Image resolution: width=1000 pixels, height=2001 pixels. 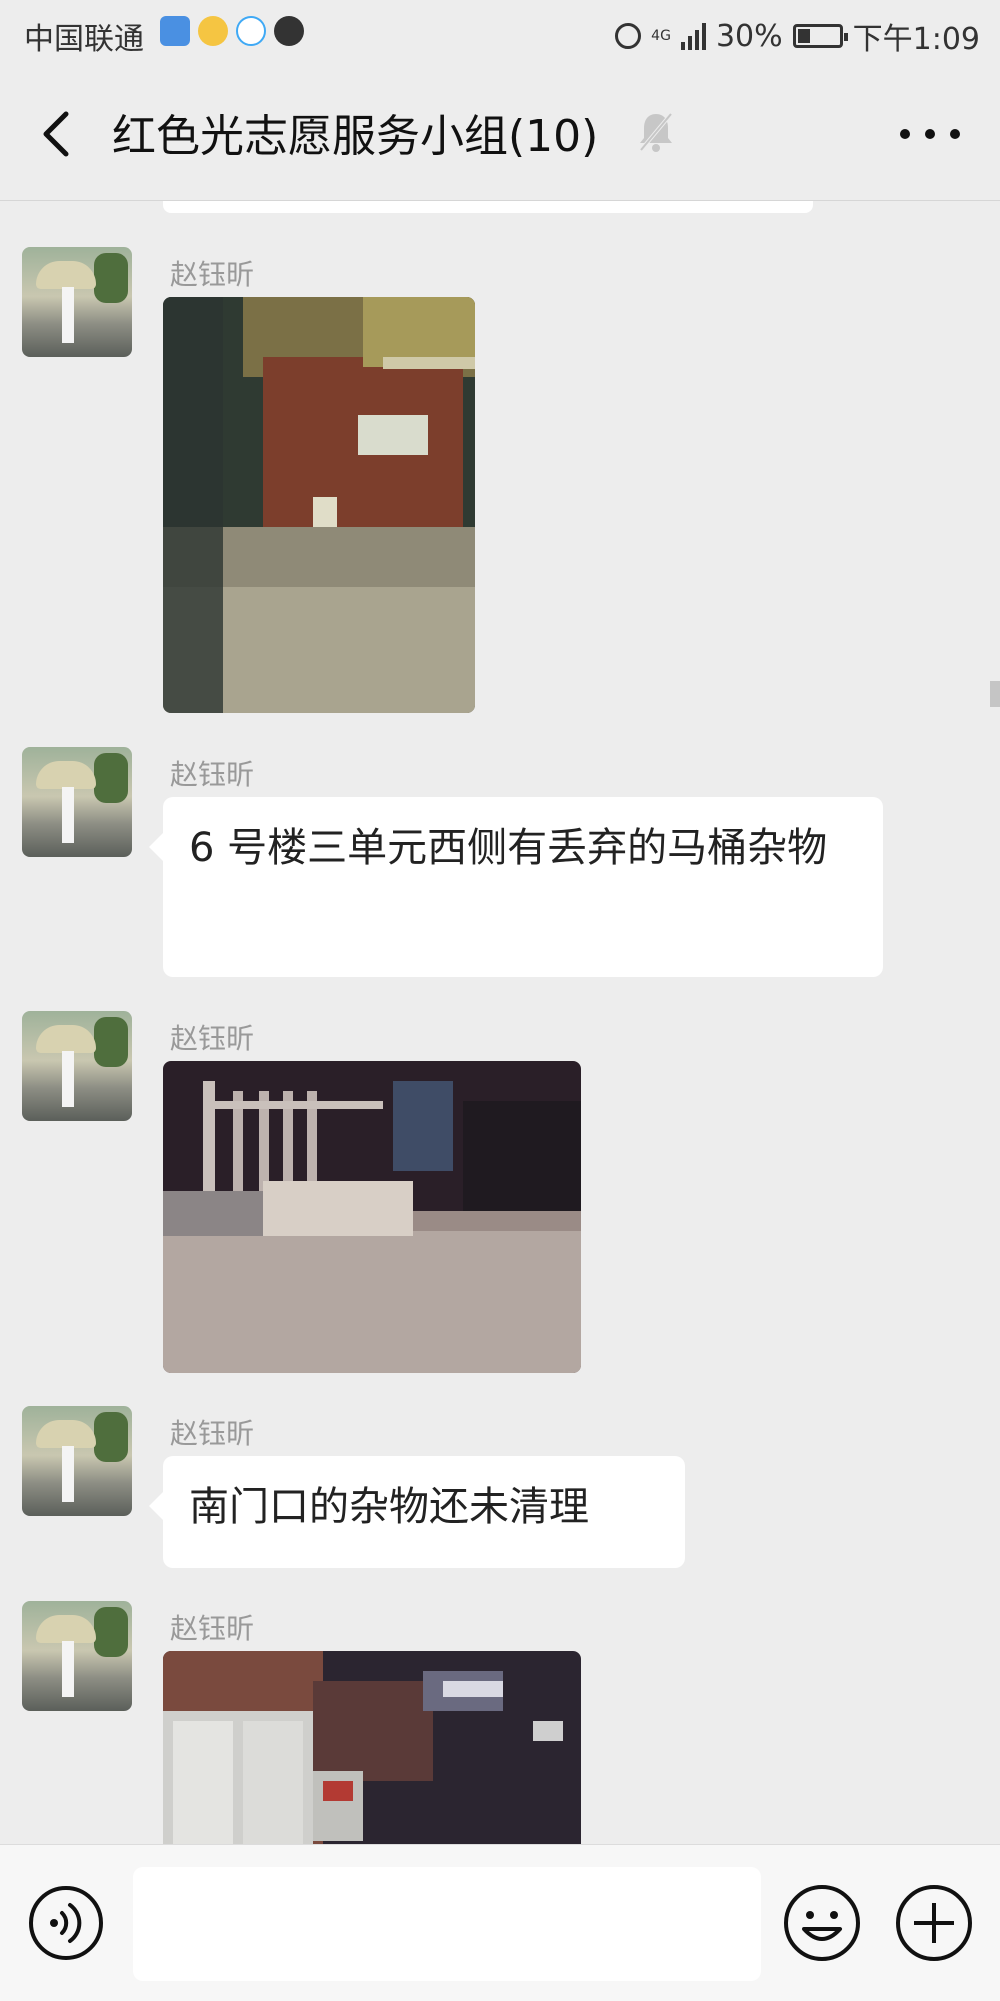 What do you see at coordinates (84, 39) in the screenshot?
I see `carrier-label: 中国联通` at bounding box center [84, 39].